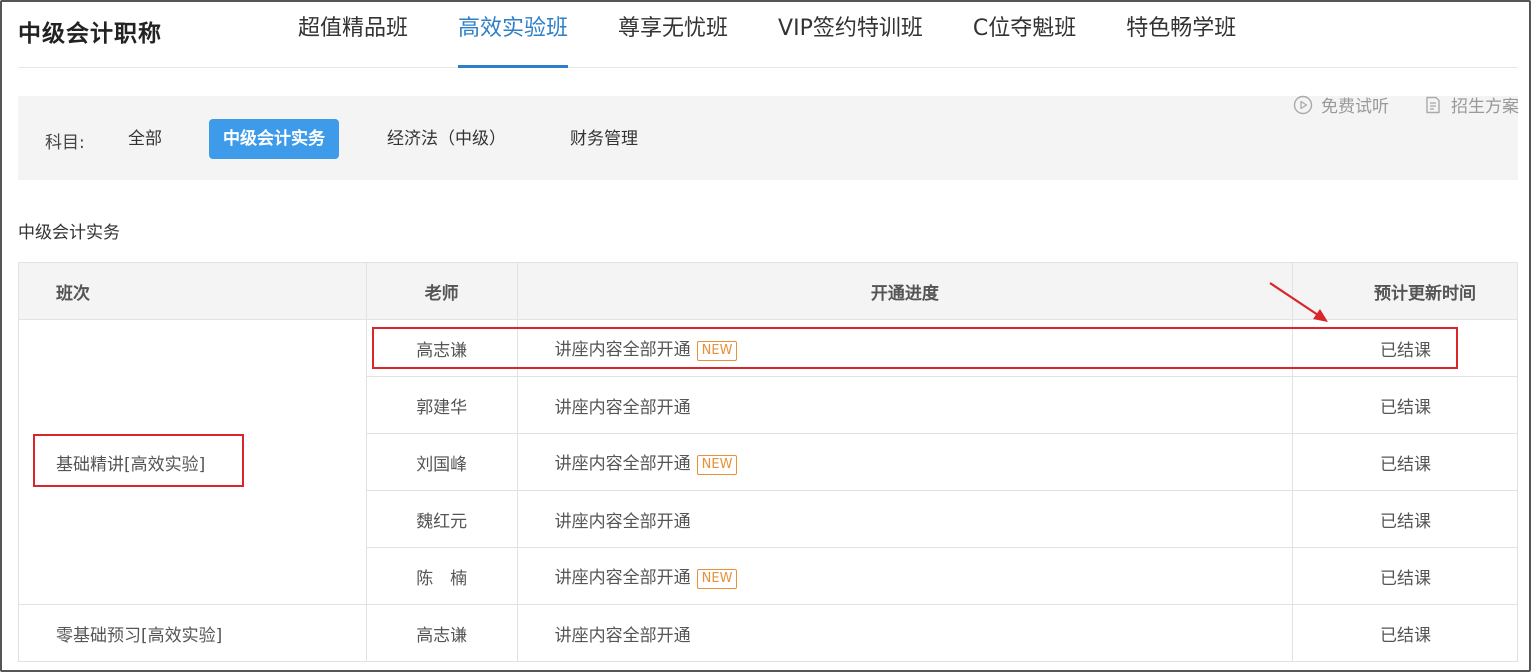 The image size is (1531, 672). What do you see at coordinates (604, 139) in the screenshot?
I see `subject-chip-financial-management: 财务管理` at bounding box center [604, 139].